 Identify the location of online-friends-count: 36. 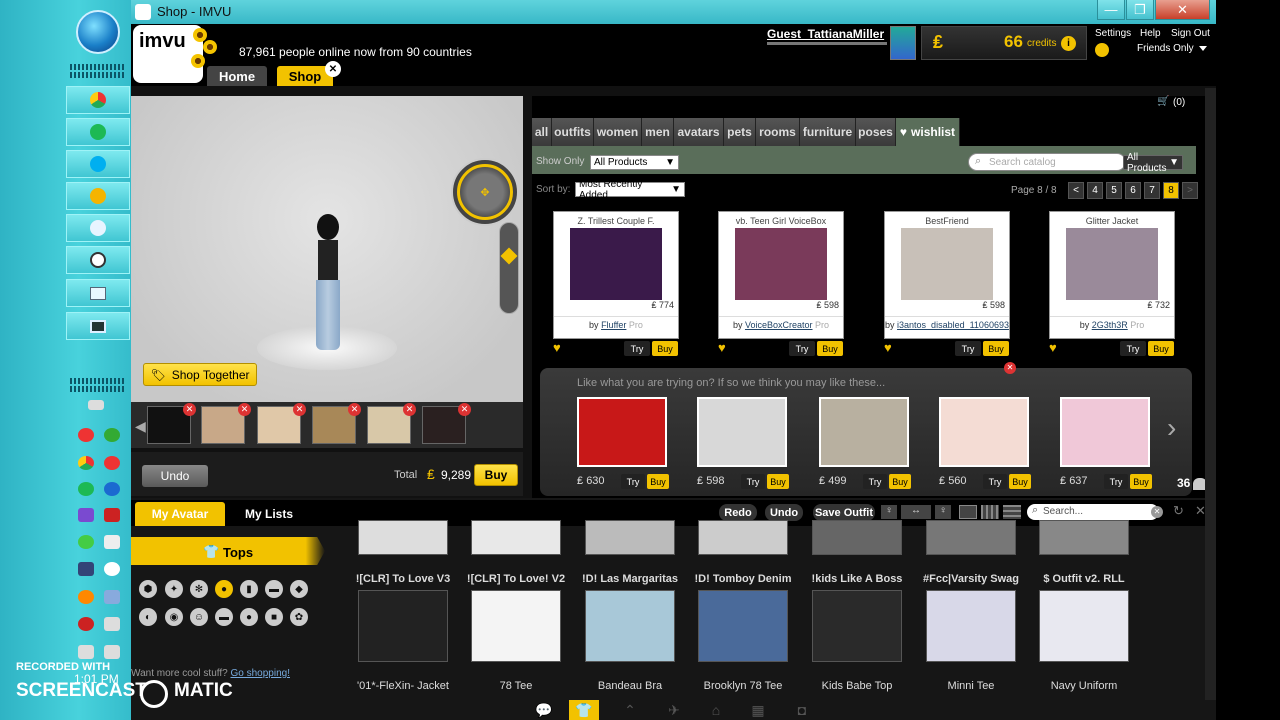
(1183, 483).